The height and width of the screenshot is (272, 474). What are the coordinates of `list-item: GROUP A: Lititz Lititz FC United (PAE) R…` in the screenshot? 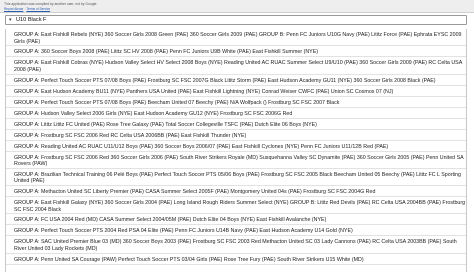 It's located at (236, 124).